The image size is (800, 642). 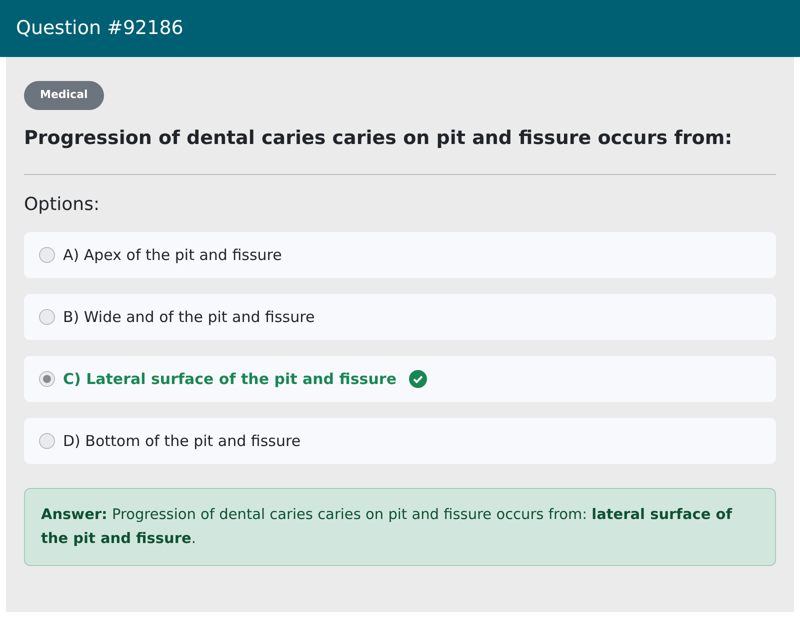 I want to click on option-row: C) Lateral surface of the pit and fissure, so click(x=400, y=379).